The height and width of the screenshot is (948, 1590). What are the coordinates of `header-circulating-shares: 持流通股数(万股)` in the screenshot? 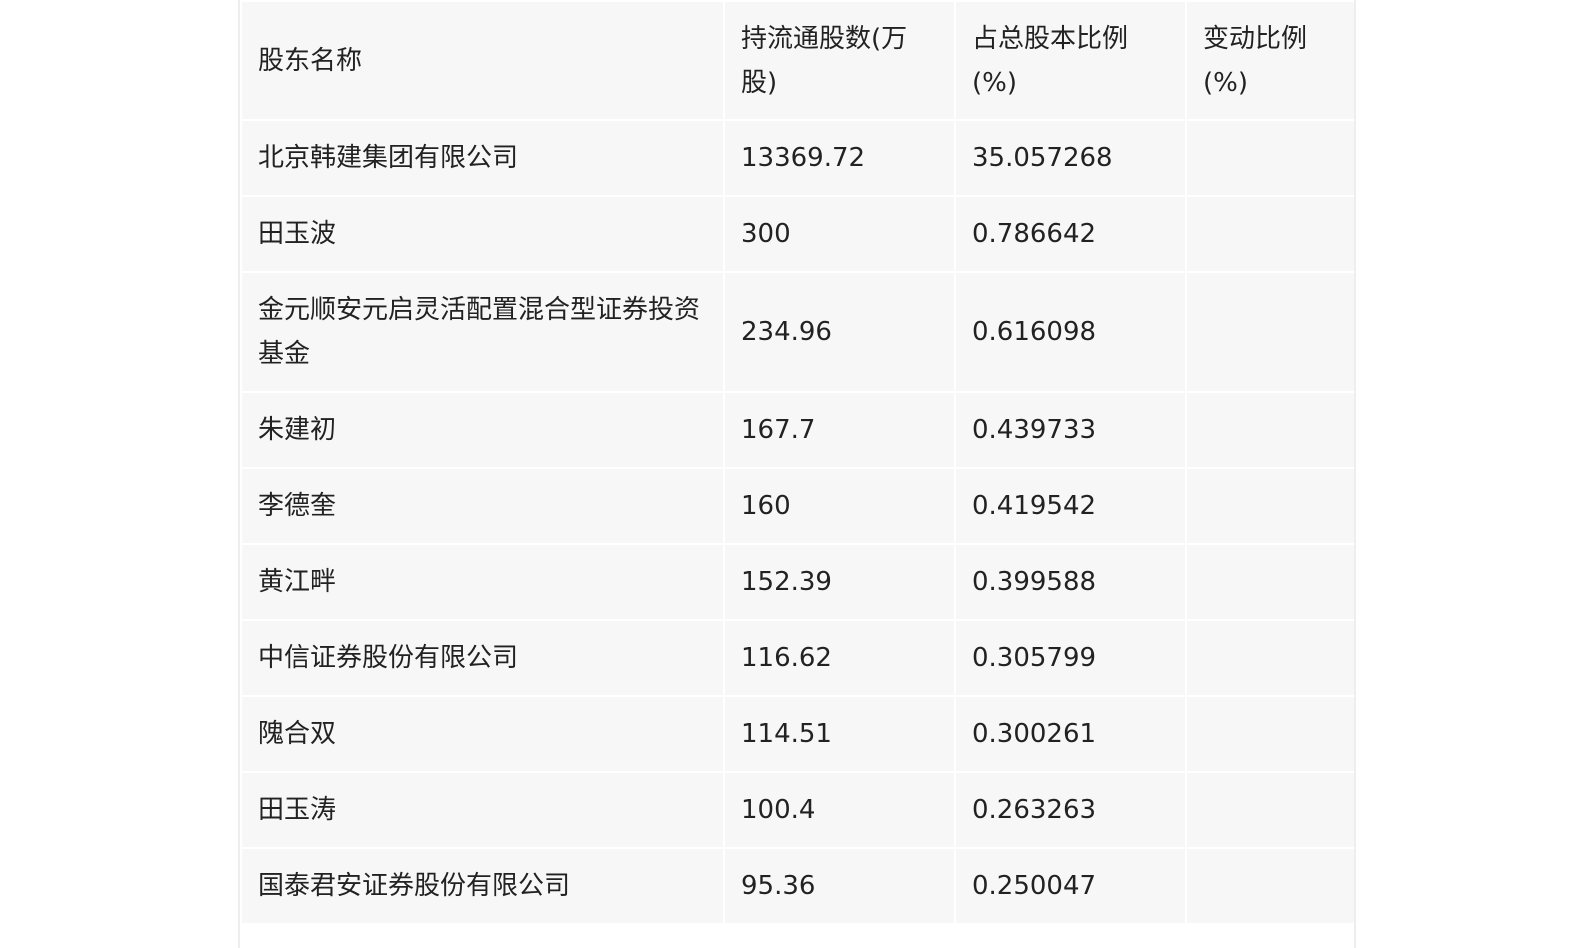 It's located at (839, 60).